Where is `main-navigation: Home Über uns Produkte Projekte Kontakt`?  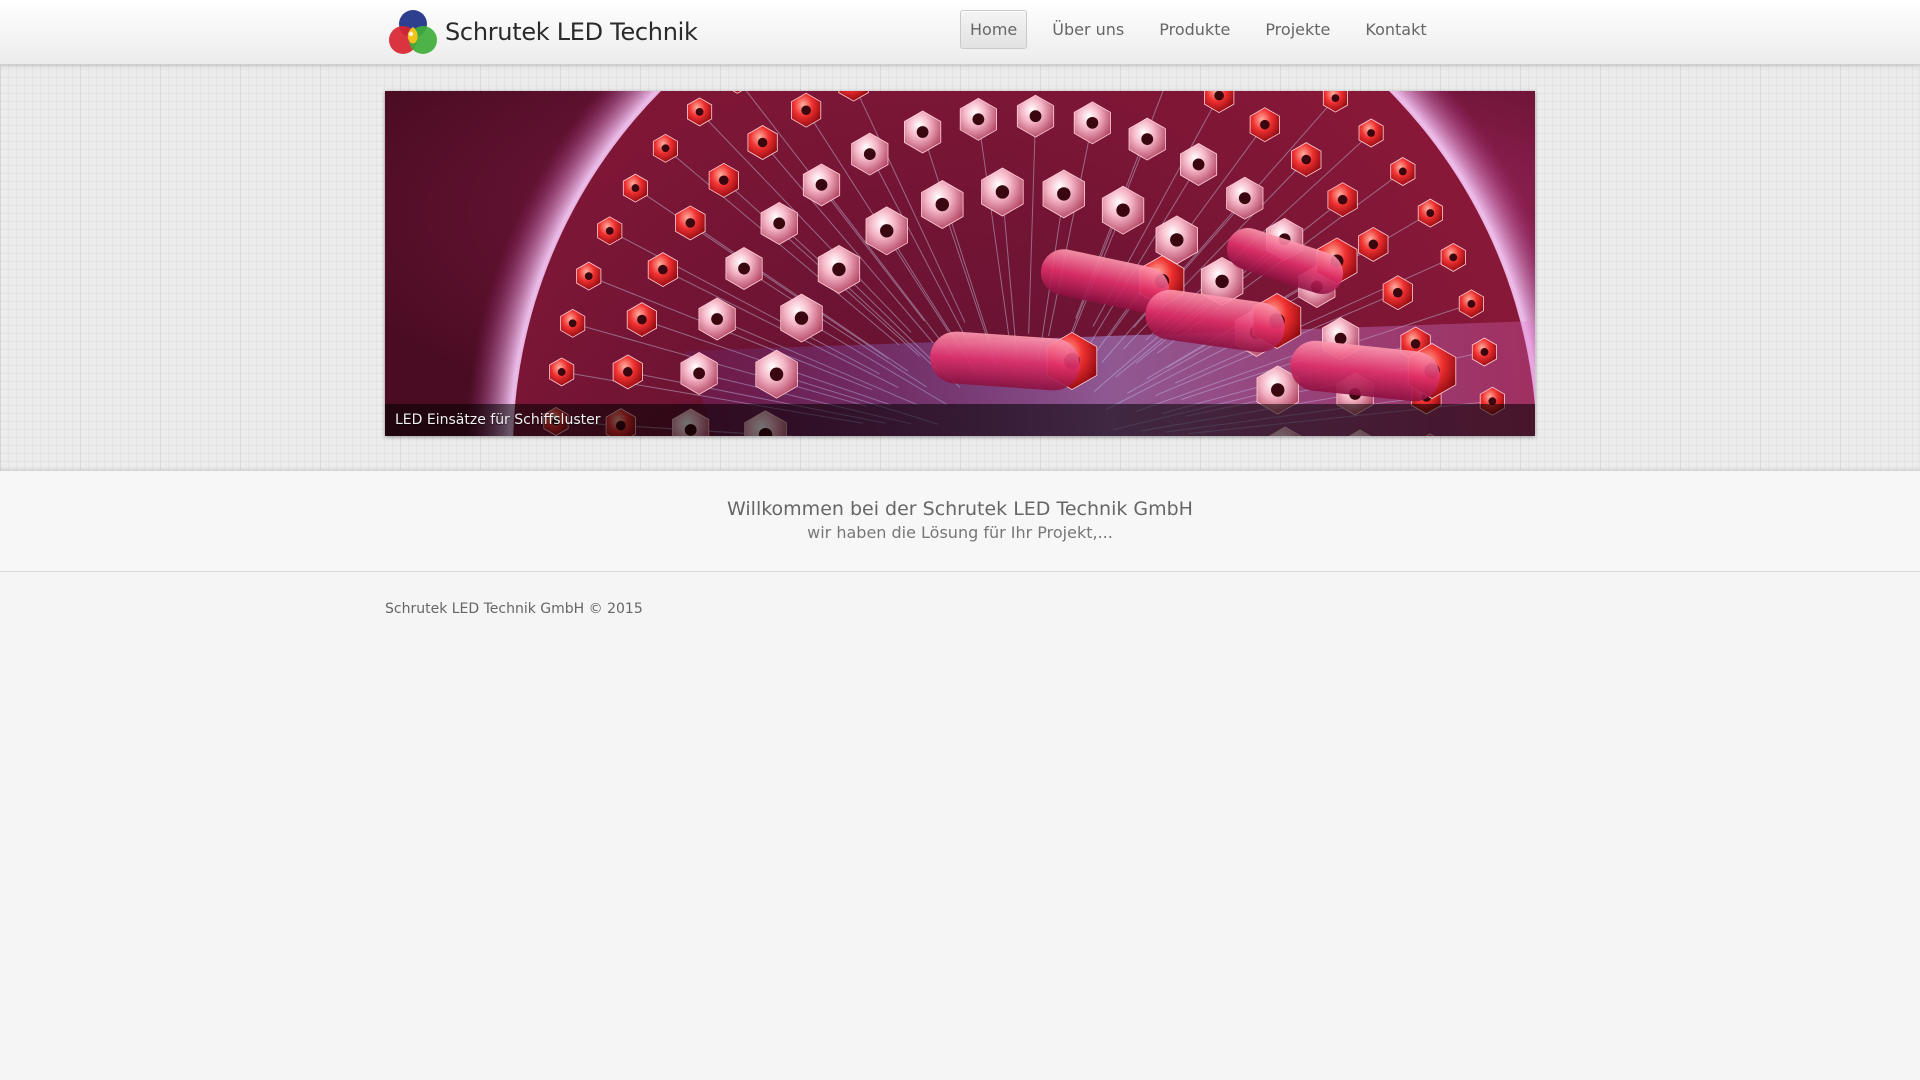
main-navigation: Home Über uns Produkte Projekte Kontakt is located at coordinates (1206, 29).